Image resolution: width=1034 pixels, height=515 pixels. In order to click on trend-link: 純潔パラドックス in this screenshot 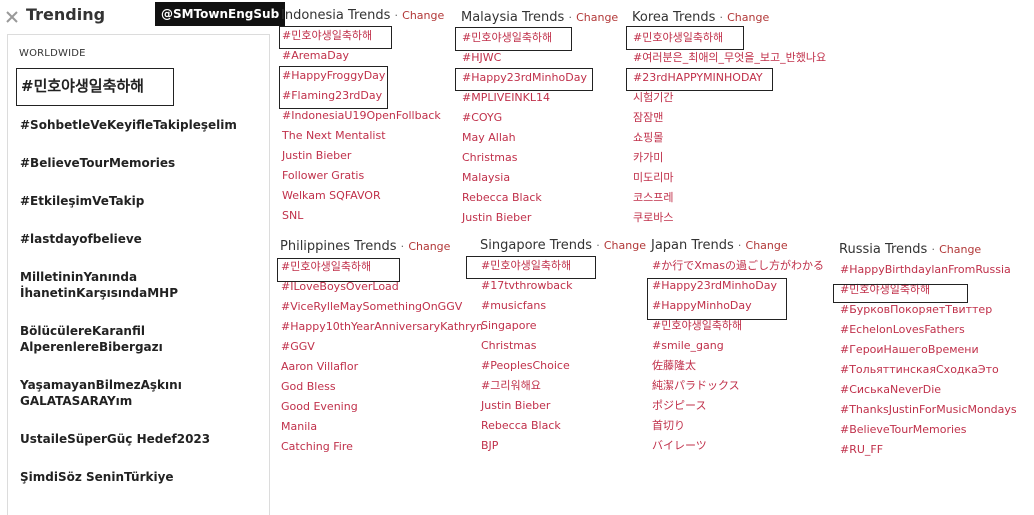, I will do `click(737, 386)`.